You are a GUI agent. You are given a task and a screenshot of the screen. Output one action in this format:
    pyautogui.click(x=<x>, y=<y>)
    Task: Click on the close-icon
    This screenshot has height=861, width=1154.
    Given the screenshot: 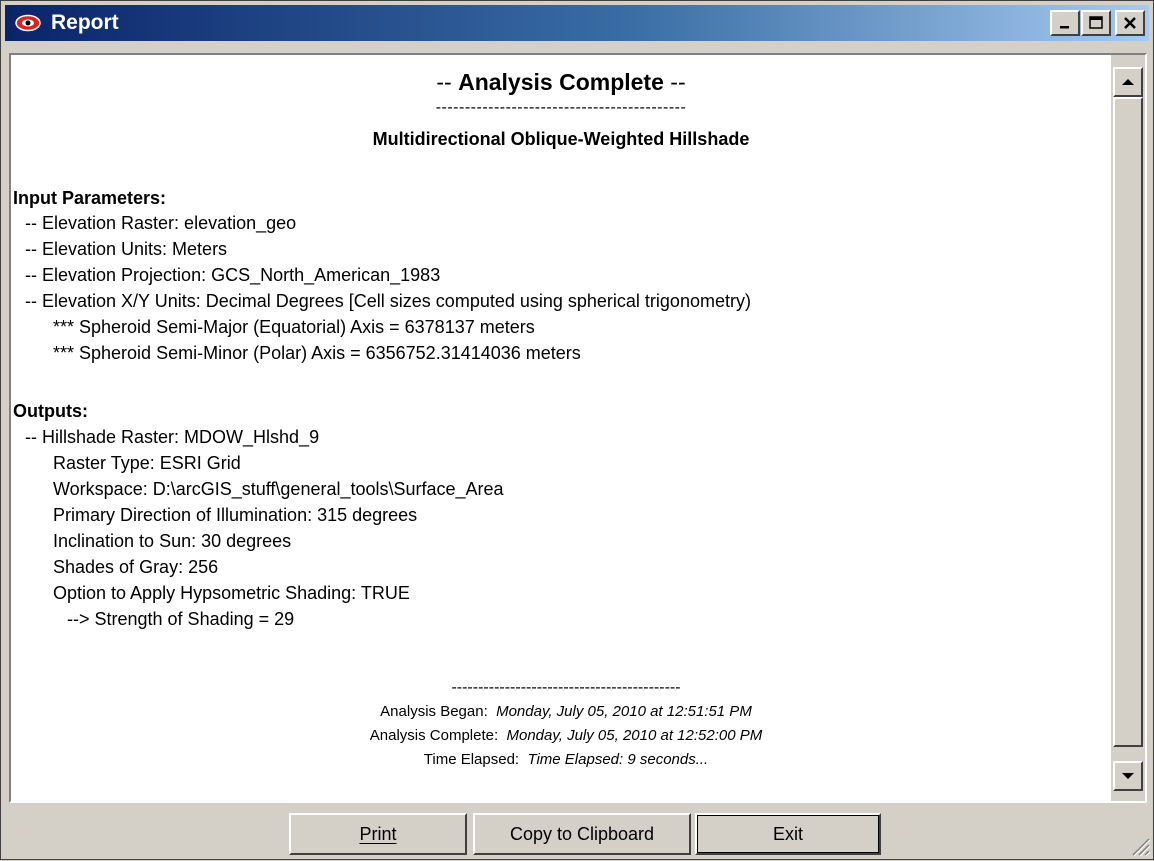 What is the action you would take?
    pyautogui.click(x=1130, y=23)
    